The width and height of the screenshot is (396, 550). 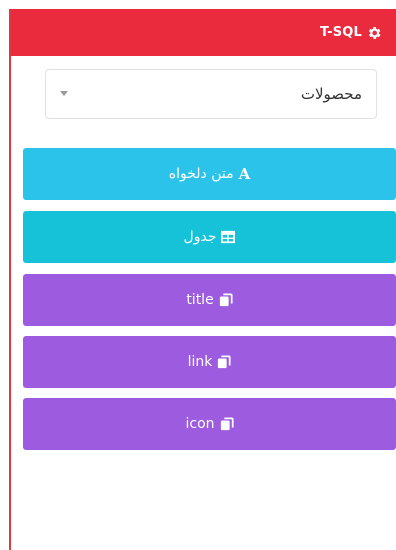 What do you see at coordinates (64, 93) in the screenshot?
I see `chevron-down-icon` at bounding box center [64, 93].